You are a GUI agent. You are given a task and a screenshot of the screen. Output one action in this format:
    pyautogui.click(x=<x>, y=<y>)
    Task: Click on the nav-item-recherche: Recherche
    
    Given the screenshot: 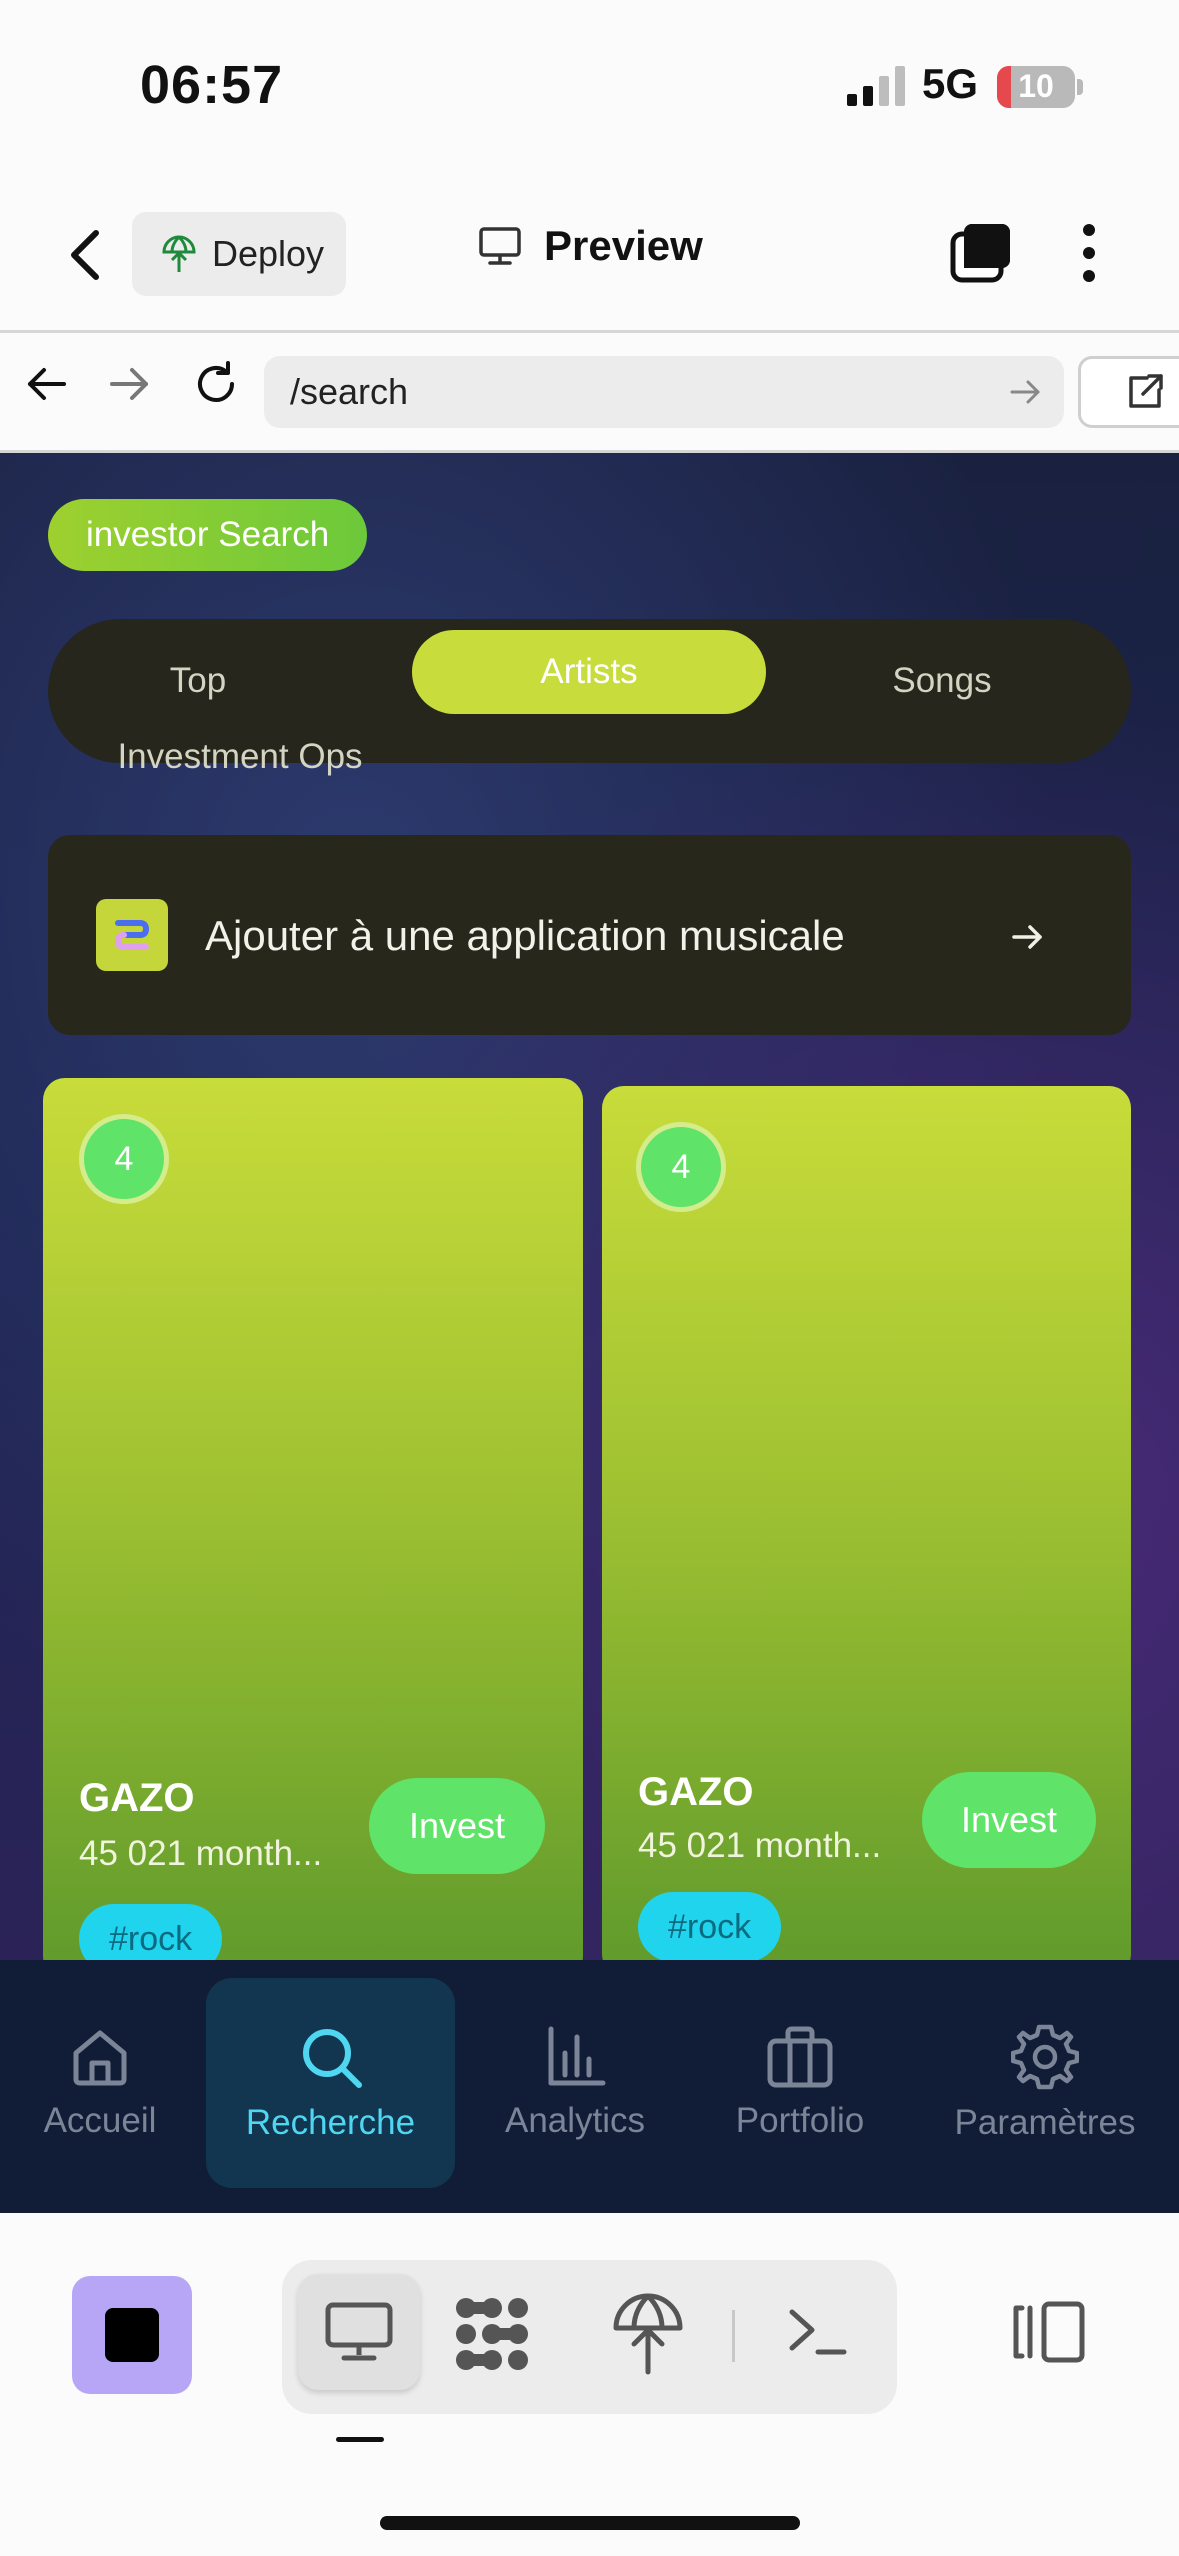 What is the action you would take?
    pyautogui.click(x=330, y=2083)
    